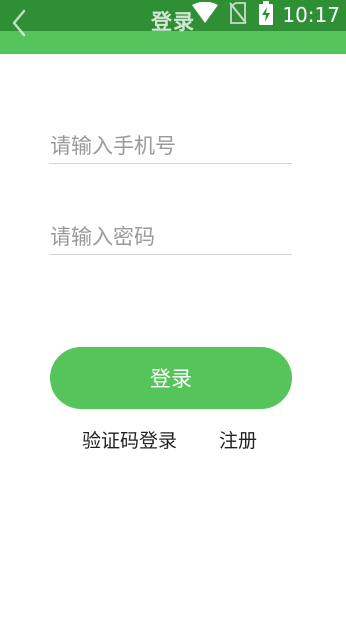 Image resolution: width=346 pixels, height=632 pixels. Describe the element at coordinates (171, 378) in the screenshot. I see `login-button: 登录` at that location.